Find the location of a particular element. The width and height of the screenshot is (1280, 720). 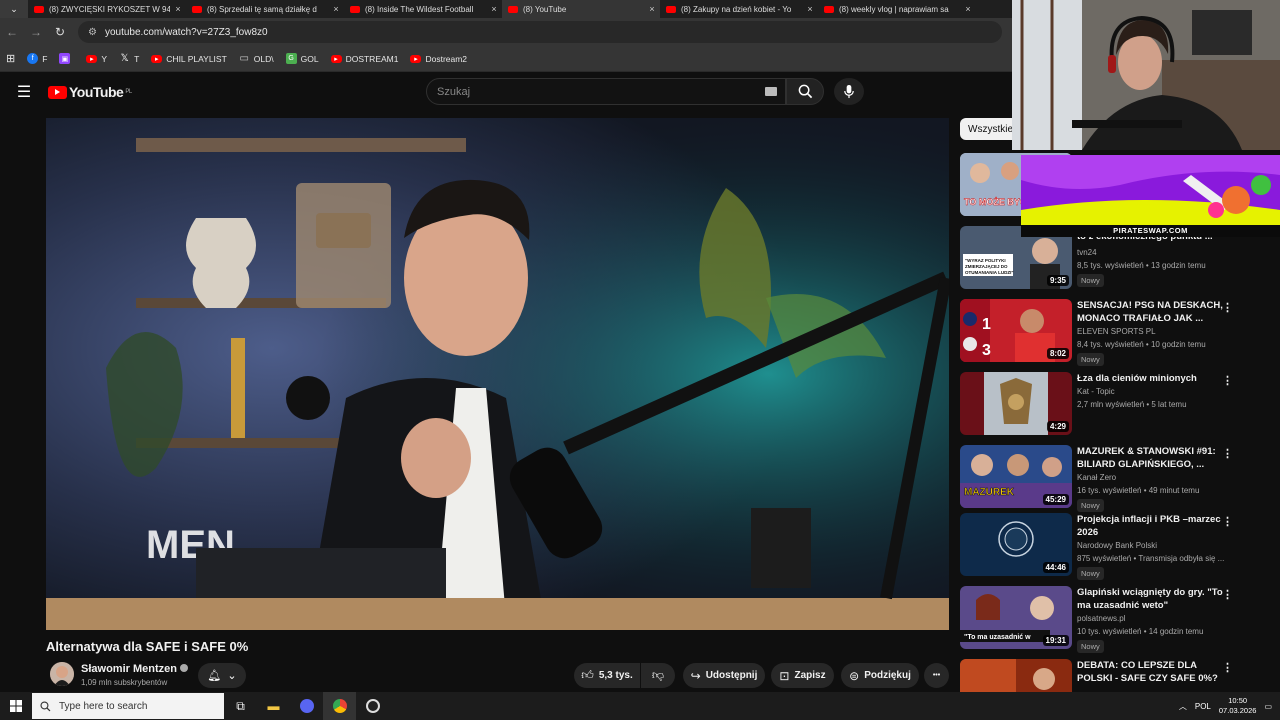

recommendation-channel: Narodowy Bank Polski is located at coordinates (1117, 545).